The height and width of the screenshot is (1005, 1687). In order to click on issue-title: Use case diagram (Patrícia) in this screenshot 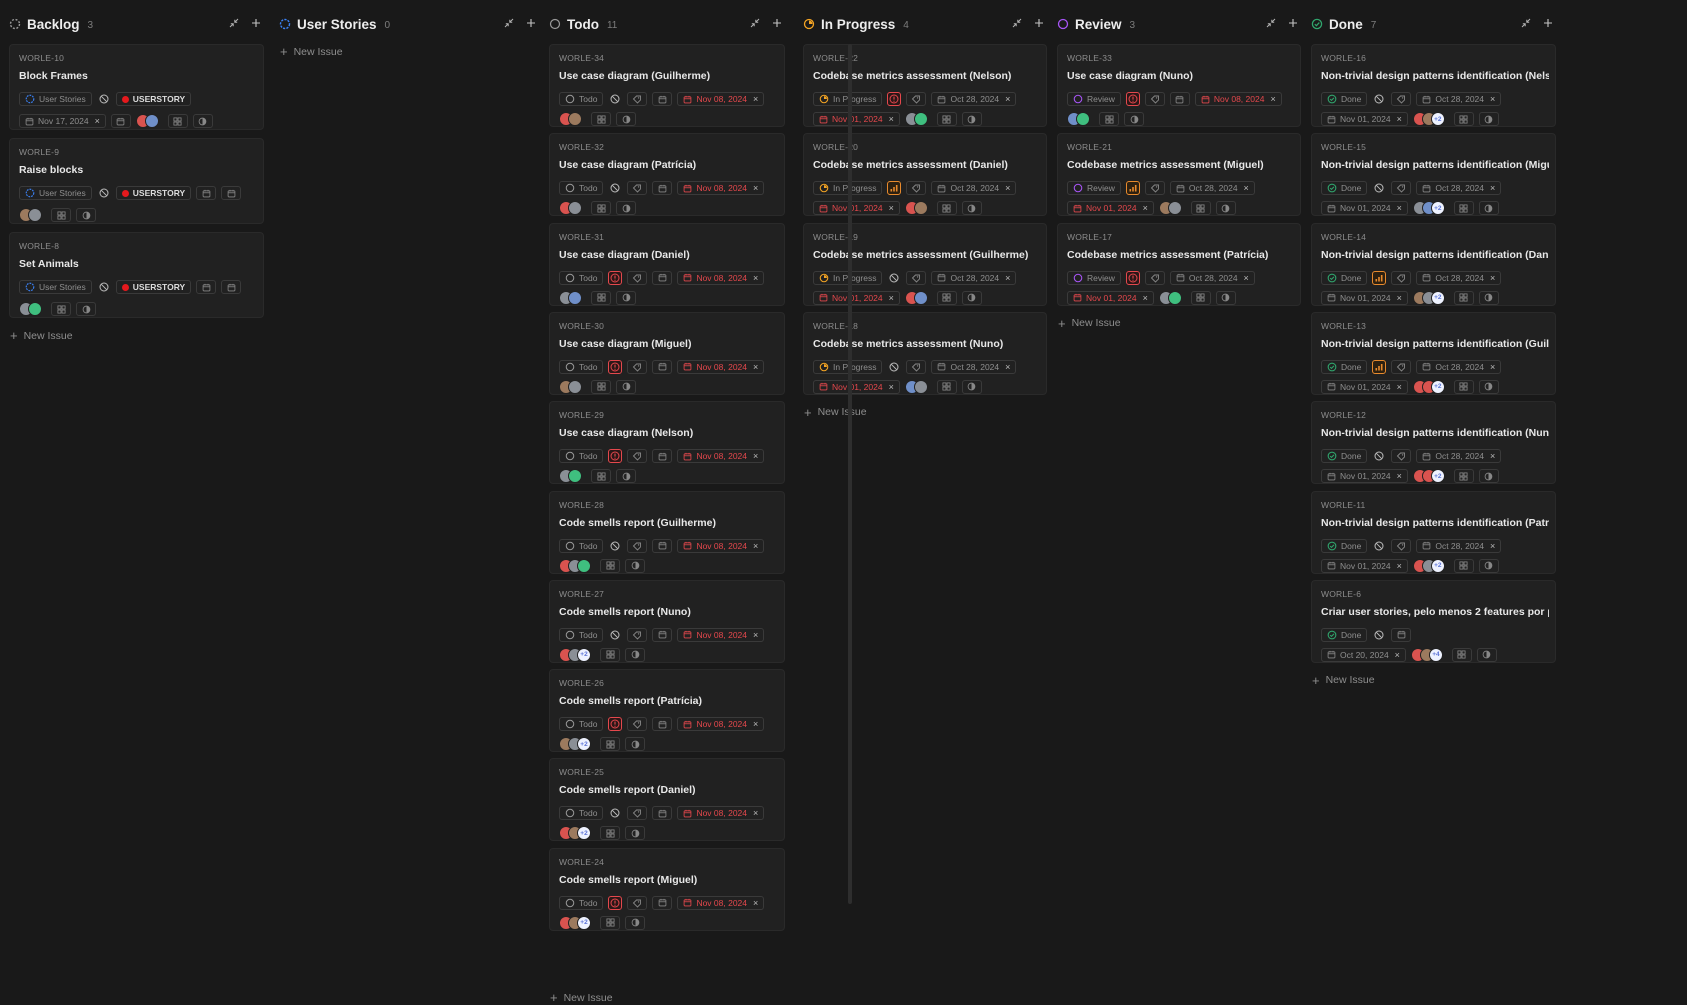, I will do `click(668, 165)`.